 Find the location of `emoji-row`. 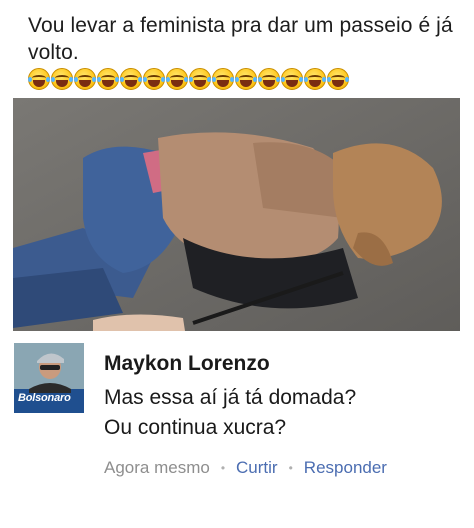

emoji-row is located at coordinates (188, 80).